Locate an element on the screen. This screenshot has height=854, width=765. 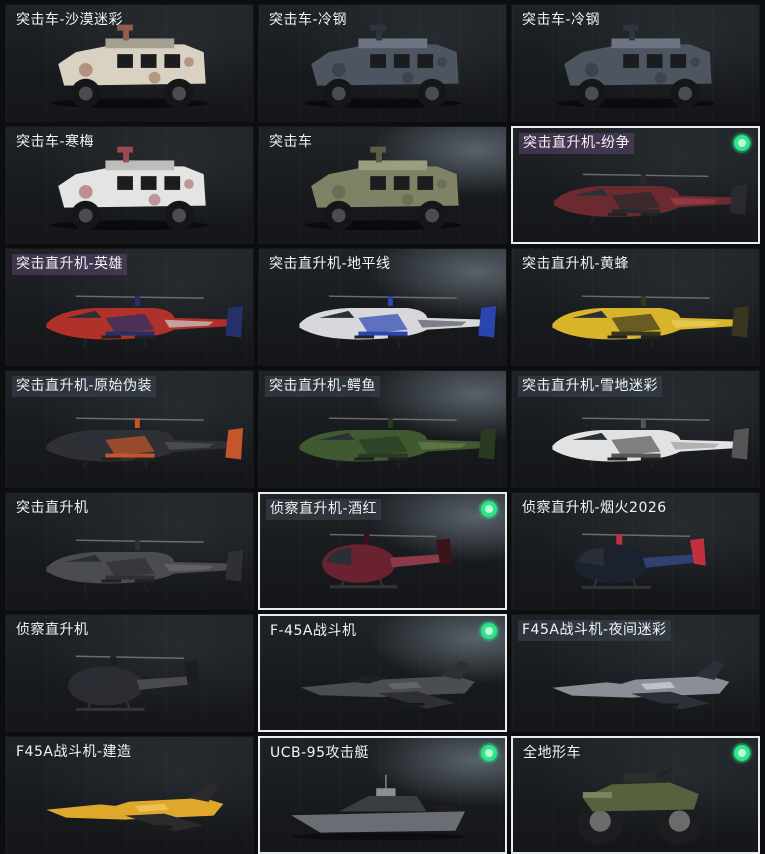
vehicle-skin-card: 侦察直升机-烟火2026 is located at coordinates (635, 551).